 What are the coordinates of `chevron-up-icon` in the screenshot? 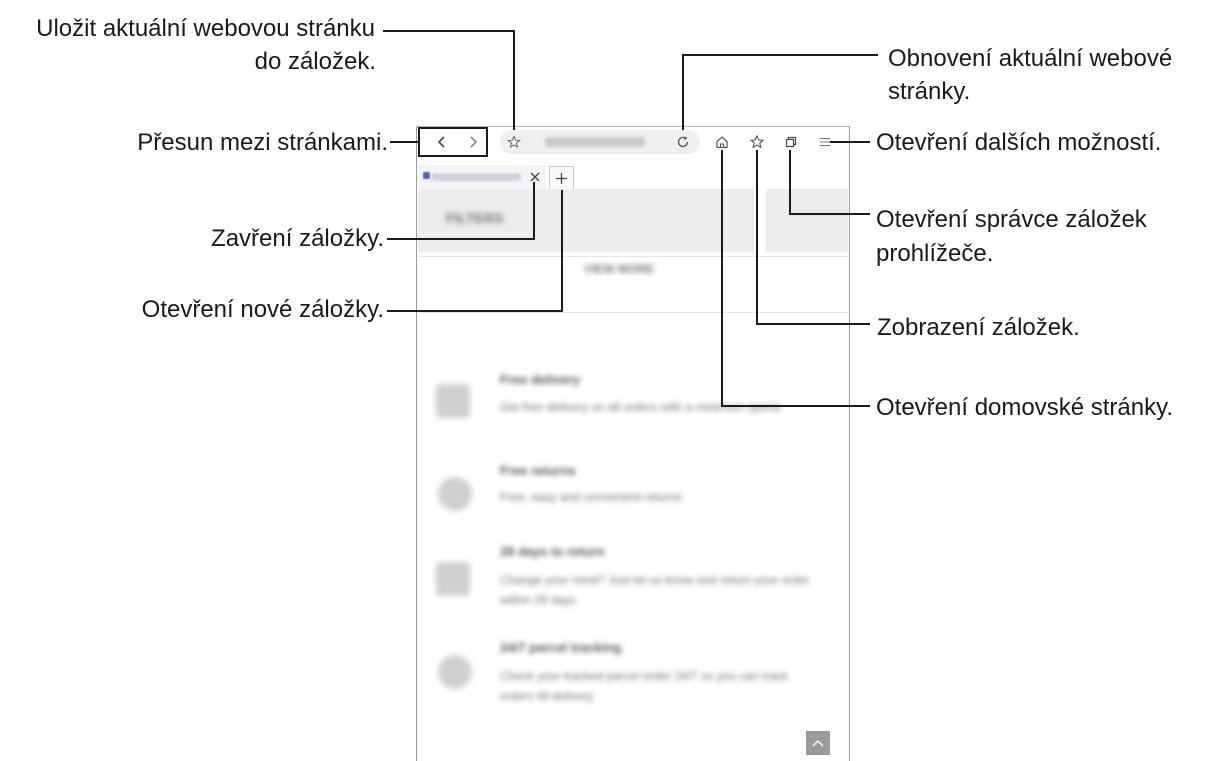 It's located at (818, 743).